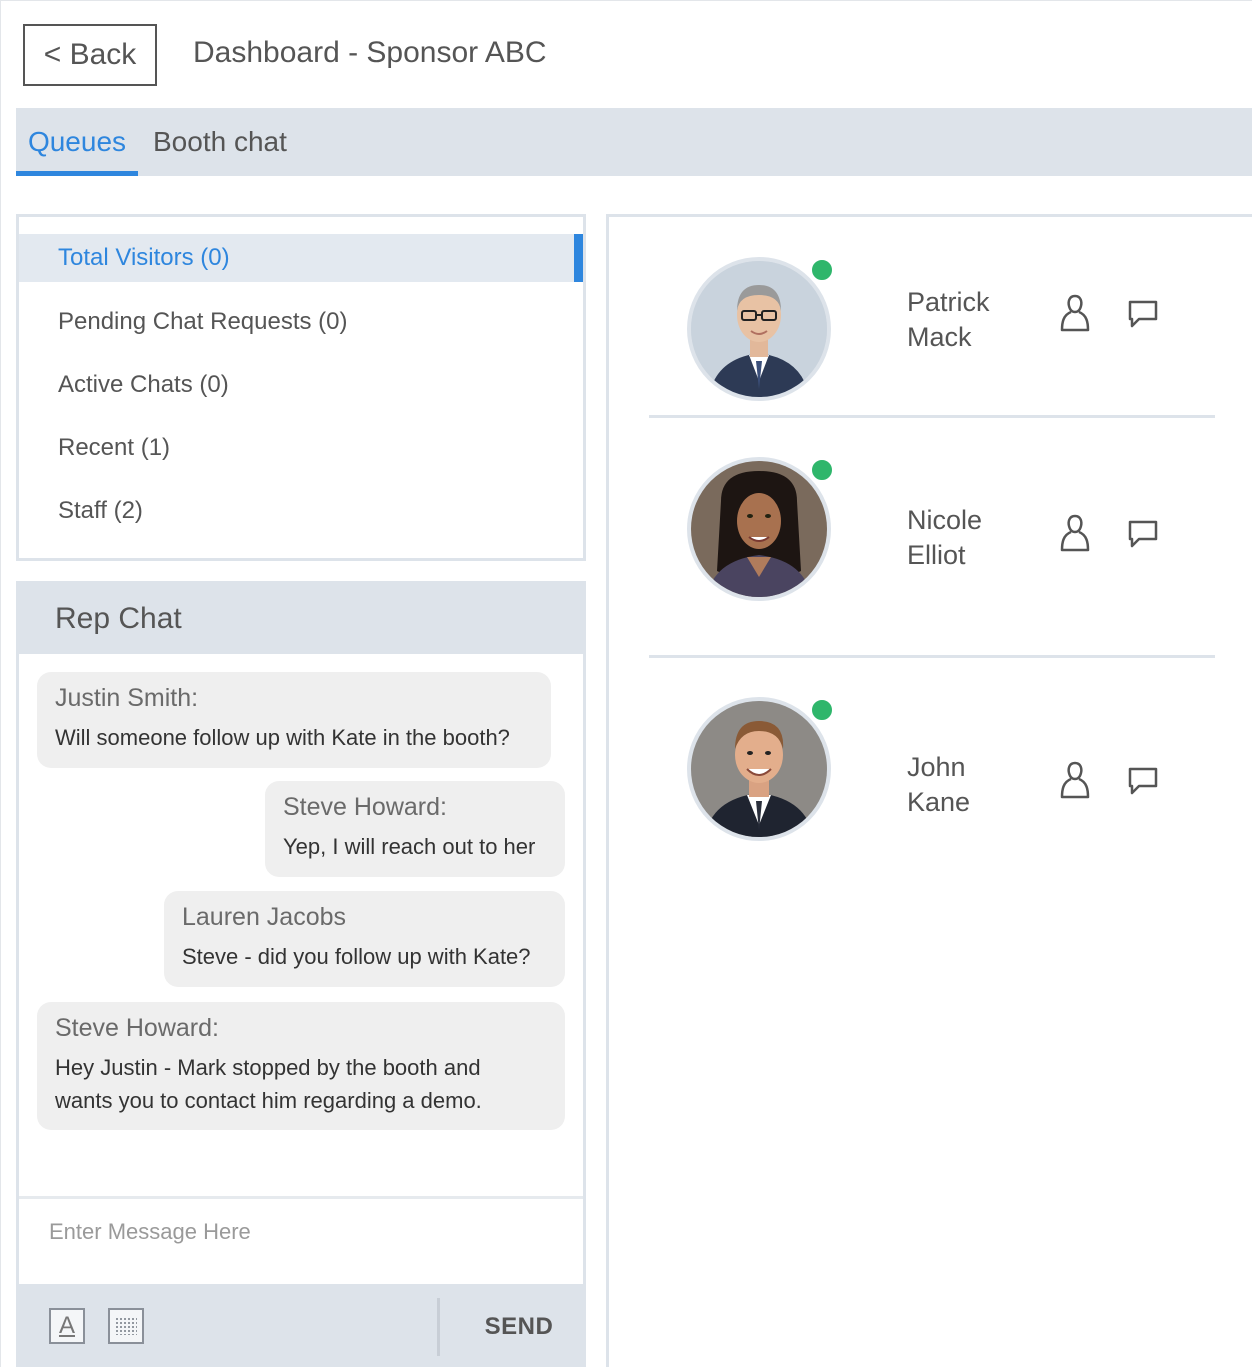 The height and width of the screenshot is (1367, 1252). Describe the element at coordinates (370, 52) in the screenshot. I see `page-title: Dashboard - Sponsor ABC` at that location.